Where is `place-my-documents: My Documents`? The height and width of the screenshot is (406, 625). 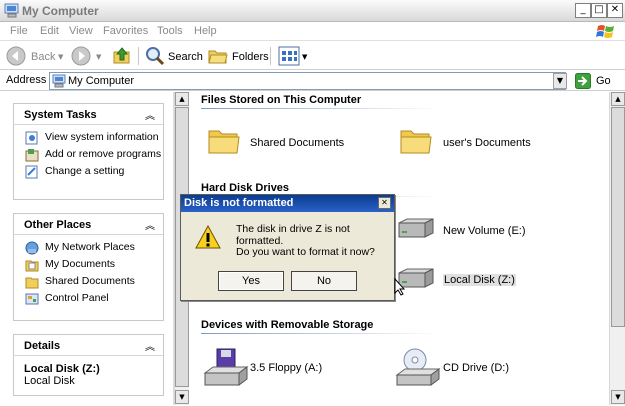
place-my-documents: My Documents is located at coordinates (88, 265).